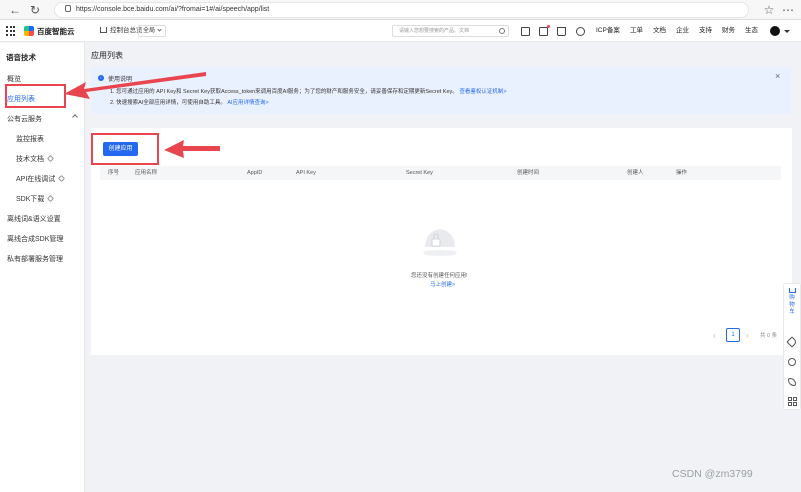  Describe the element at coordinates (482, 92) in the screenshot. I see `auth-mechanism-link: 查看鉴权认证机制>` at that location.